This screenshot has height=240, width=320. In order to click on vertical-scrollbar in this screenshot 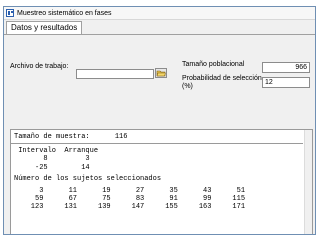, I will do `click(308, 182)`.